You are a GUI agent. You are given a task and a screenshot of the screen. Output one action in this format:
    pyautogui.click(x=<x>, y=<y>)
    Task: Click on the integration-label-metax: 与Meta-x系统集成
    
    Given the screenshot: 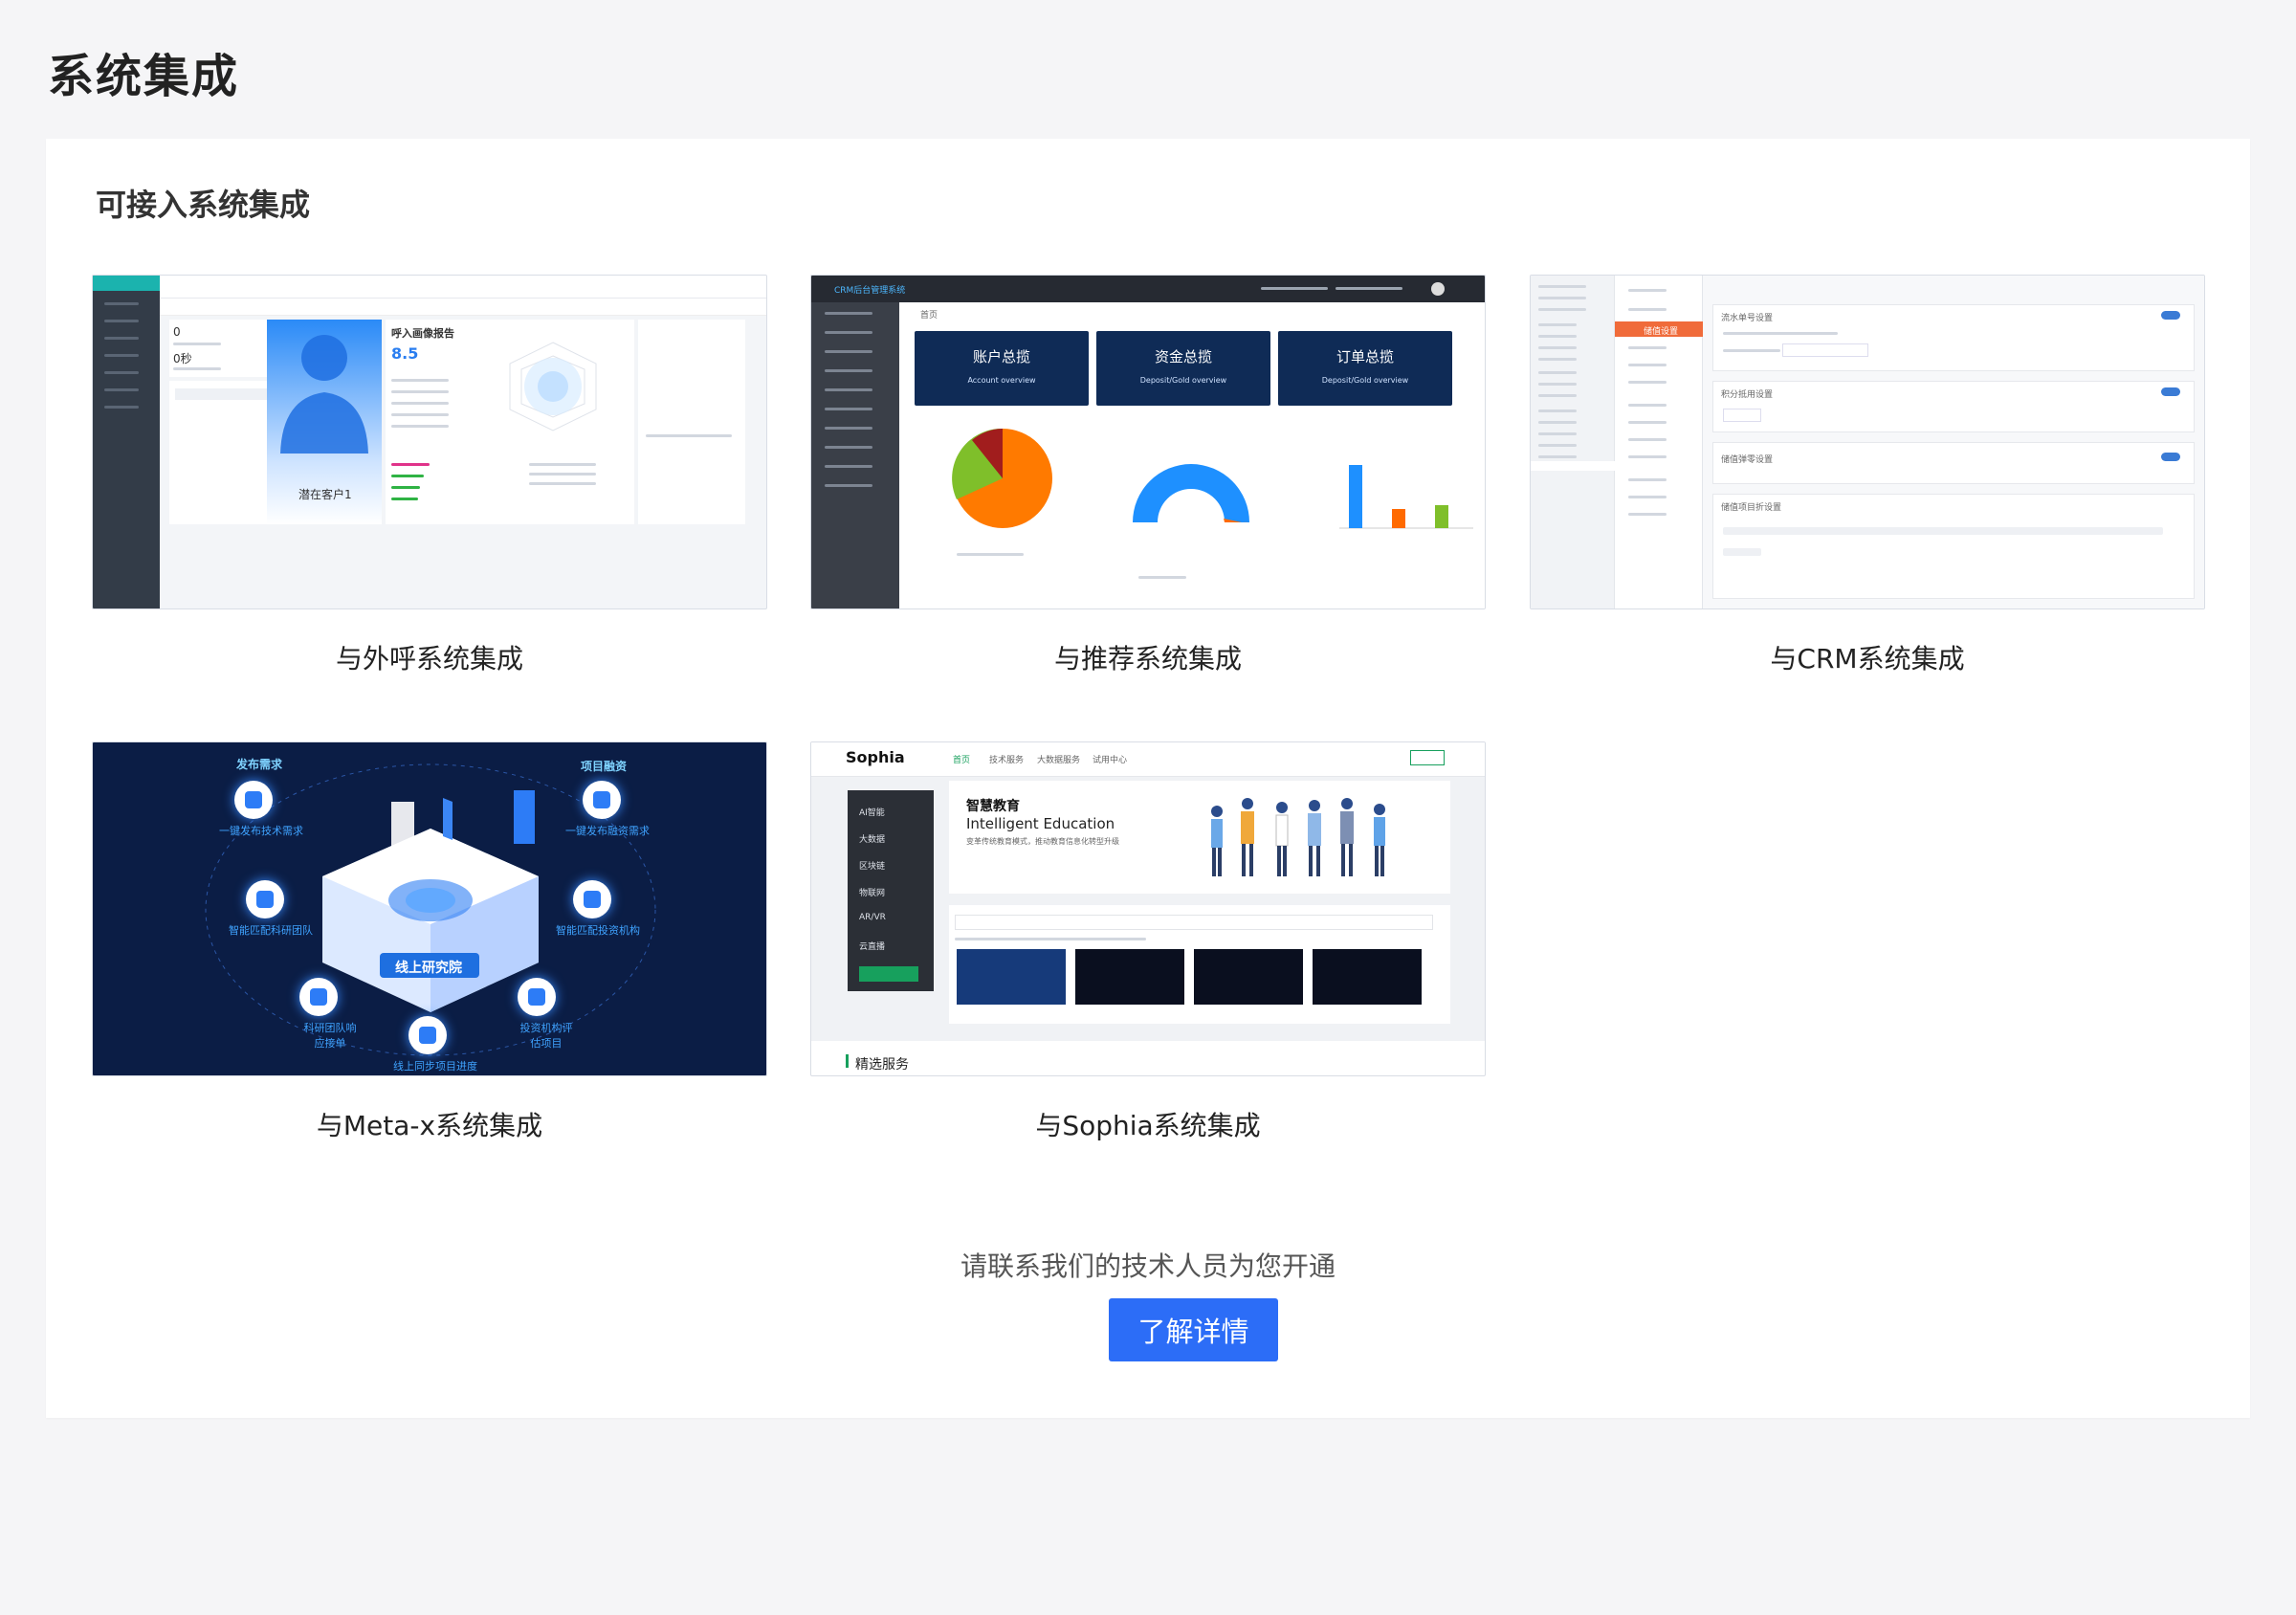 What is the action you would take?
    pyautogui.click(x=430, y=1125)
    